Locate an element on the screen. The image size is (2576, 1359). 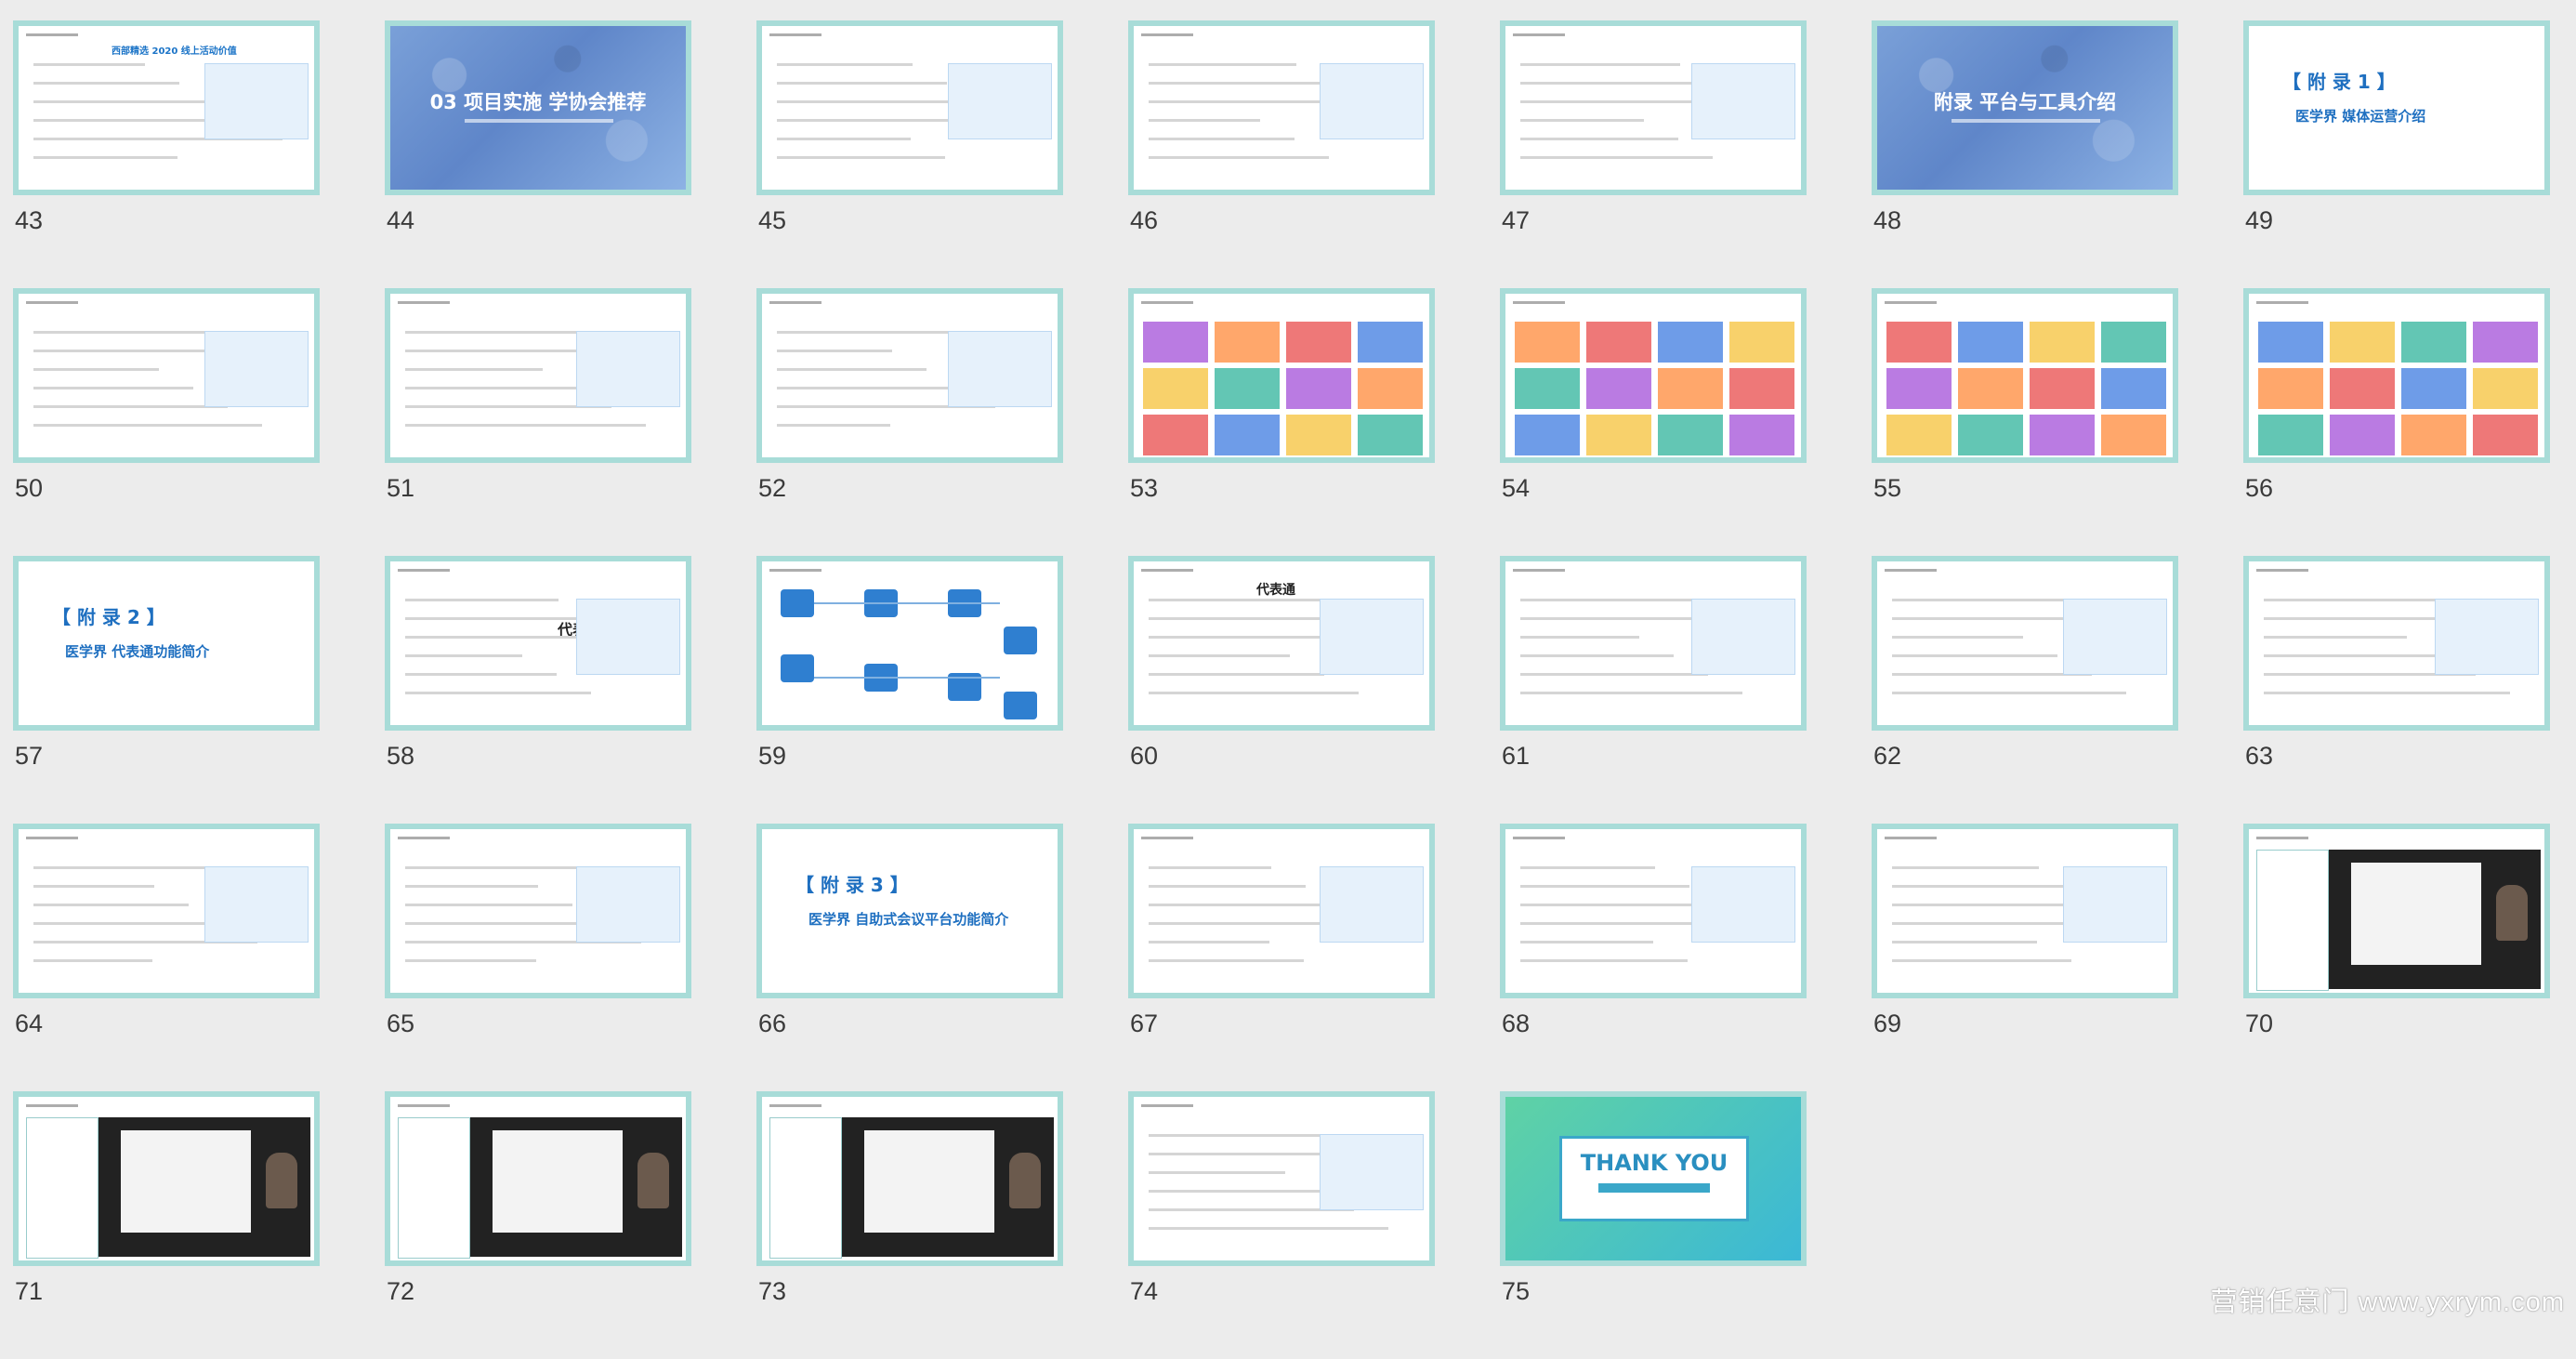
slide-number: 51 is located at coordinates (401, 488).